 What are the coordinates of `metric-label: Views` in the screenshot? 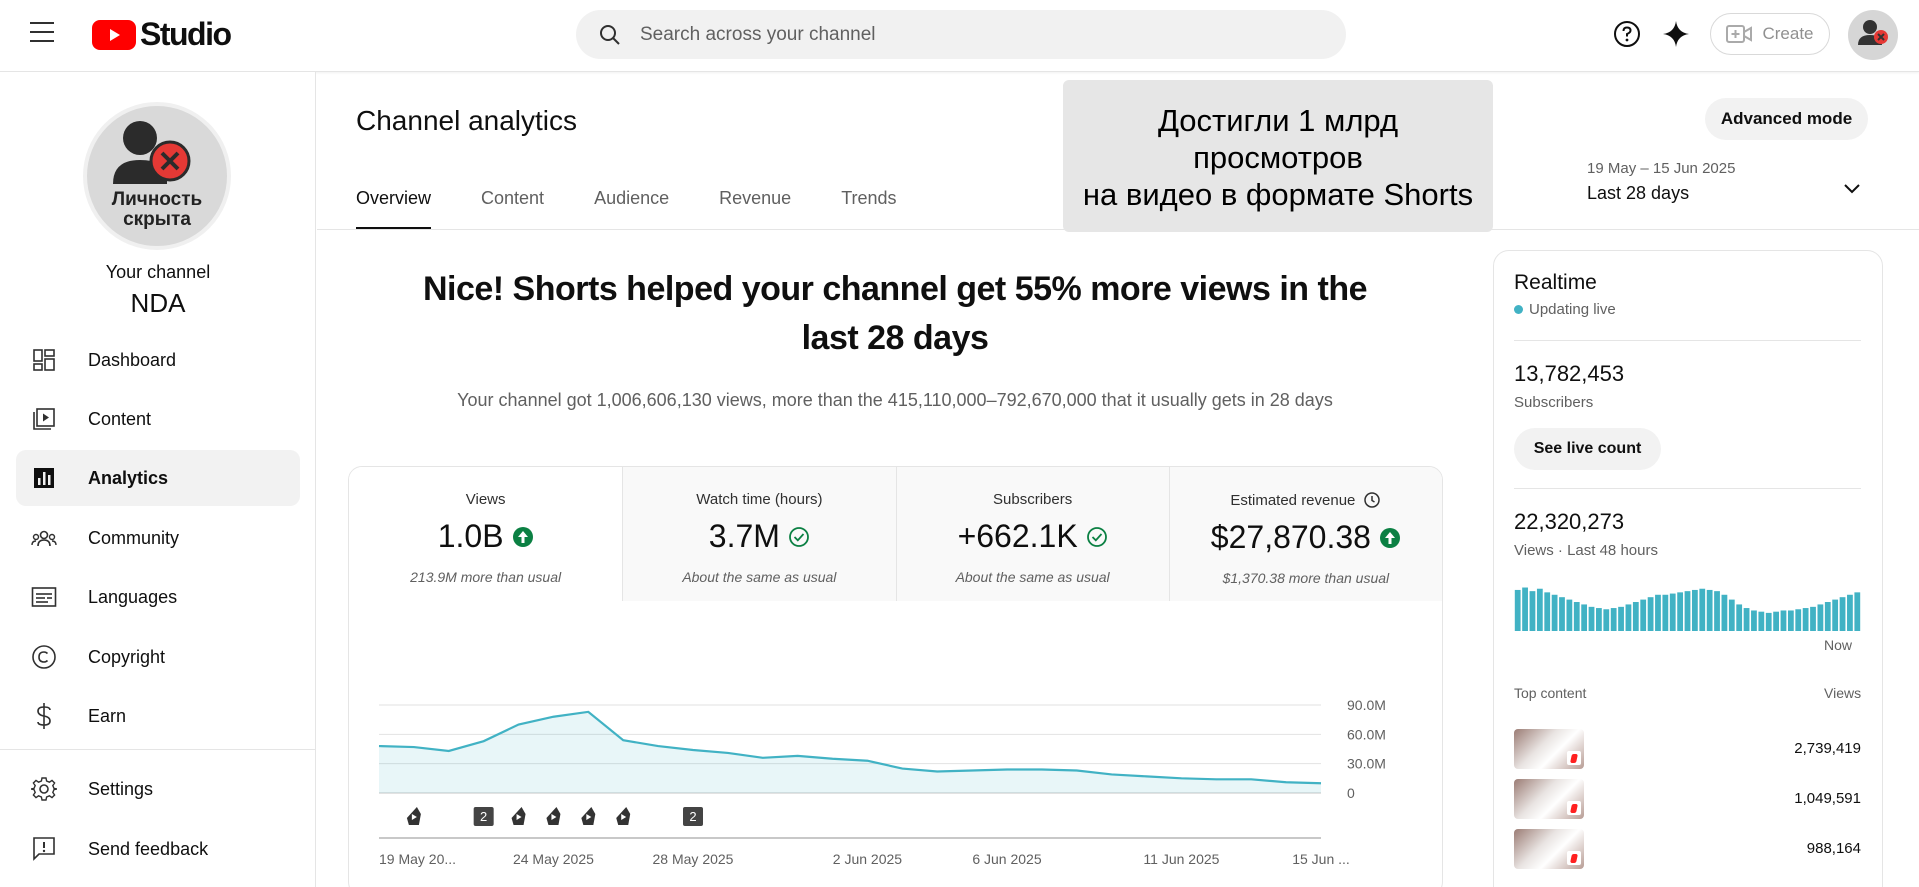 It's located at (485, 499).